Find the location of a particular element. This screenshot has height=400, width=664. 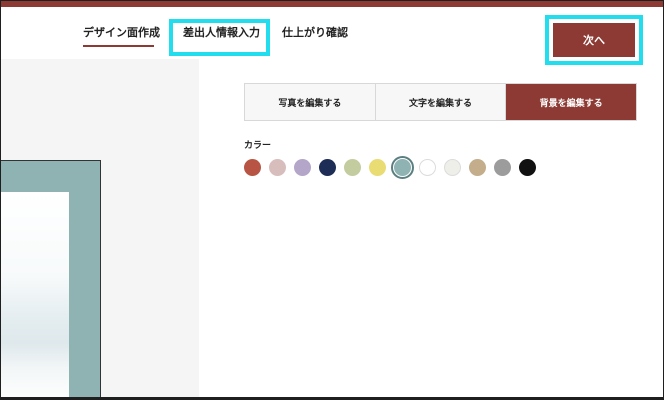

tab-edit-text: 文字を編集する is located at coordinates (441, 102).